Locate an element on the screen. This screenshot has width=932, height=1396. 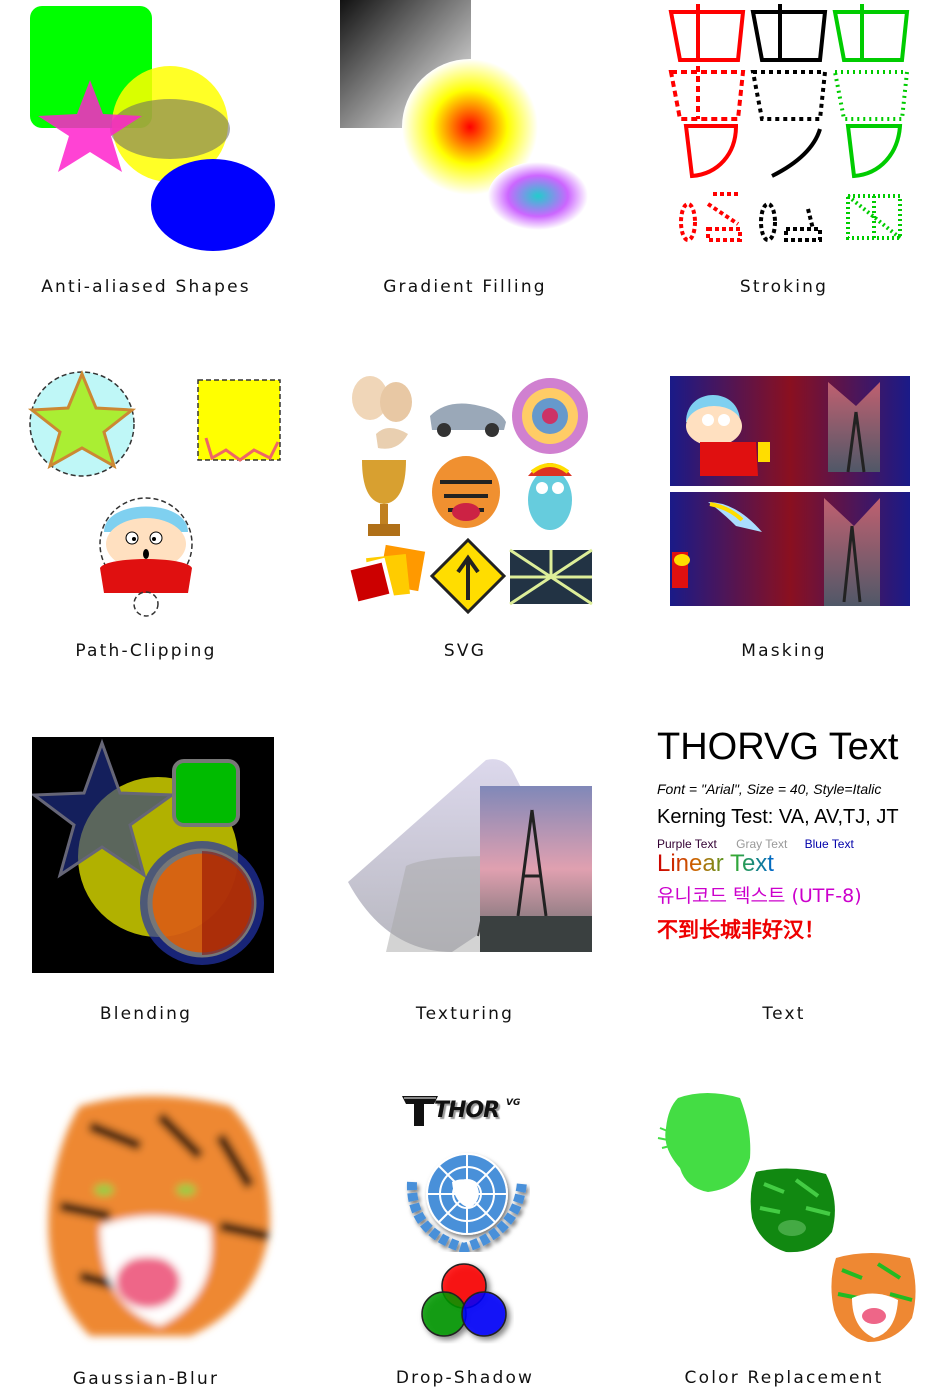
text-color-row: Purple Text Gray Text Blue Text is located at coordinates (792, 844).